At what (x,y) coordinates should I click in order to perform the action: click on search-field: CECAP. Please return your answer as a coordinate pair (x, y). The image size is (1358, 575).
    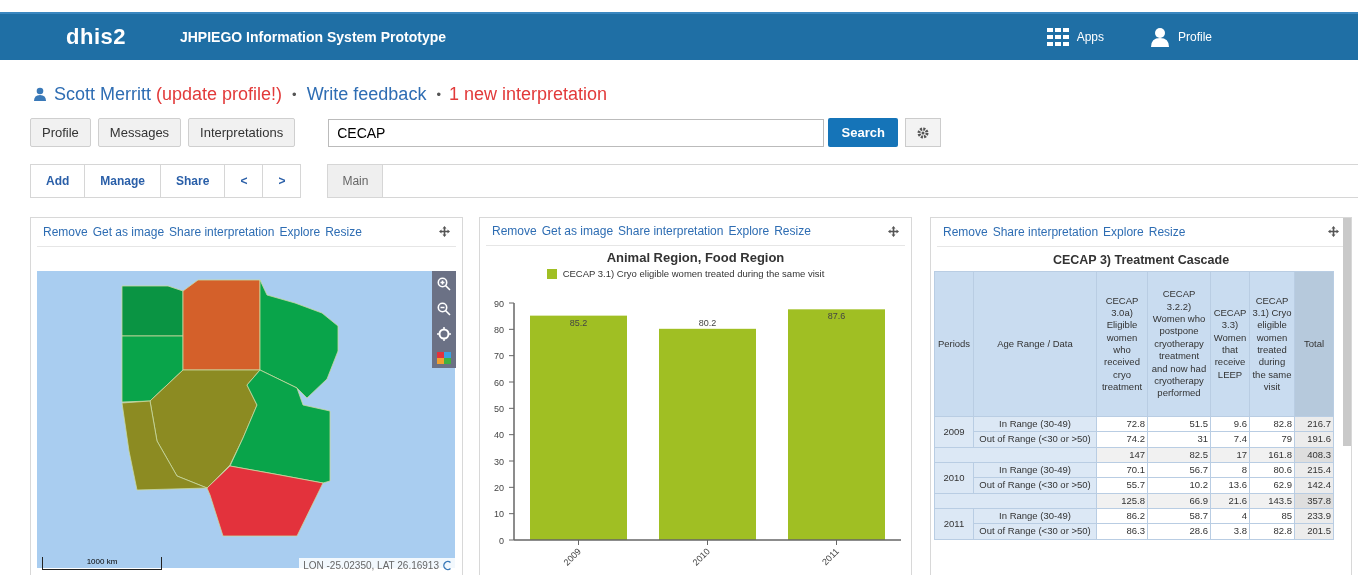
    Looking at the image, I should click on (576, 132).